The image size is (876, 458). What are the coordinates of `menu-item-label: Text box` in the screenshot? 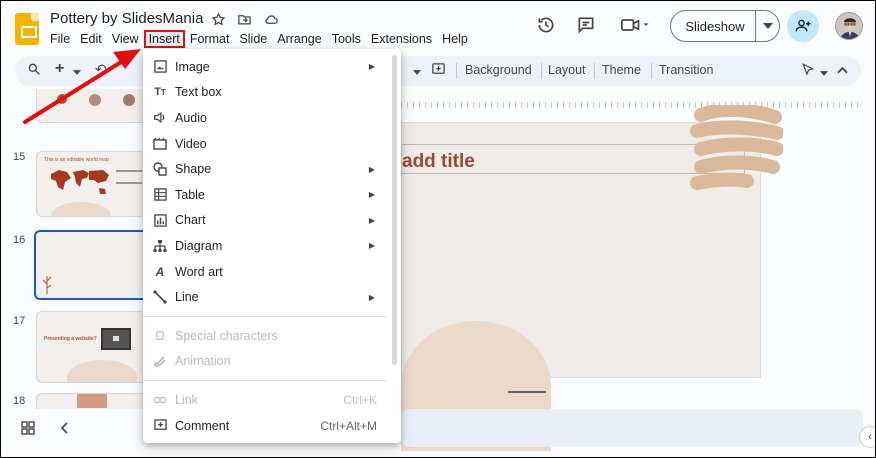 It's located at (198, 92).